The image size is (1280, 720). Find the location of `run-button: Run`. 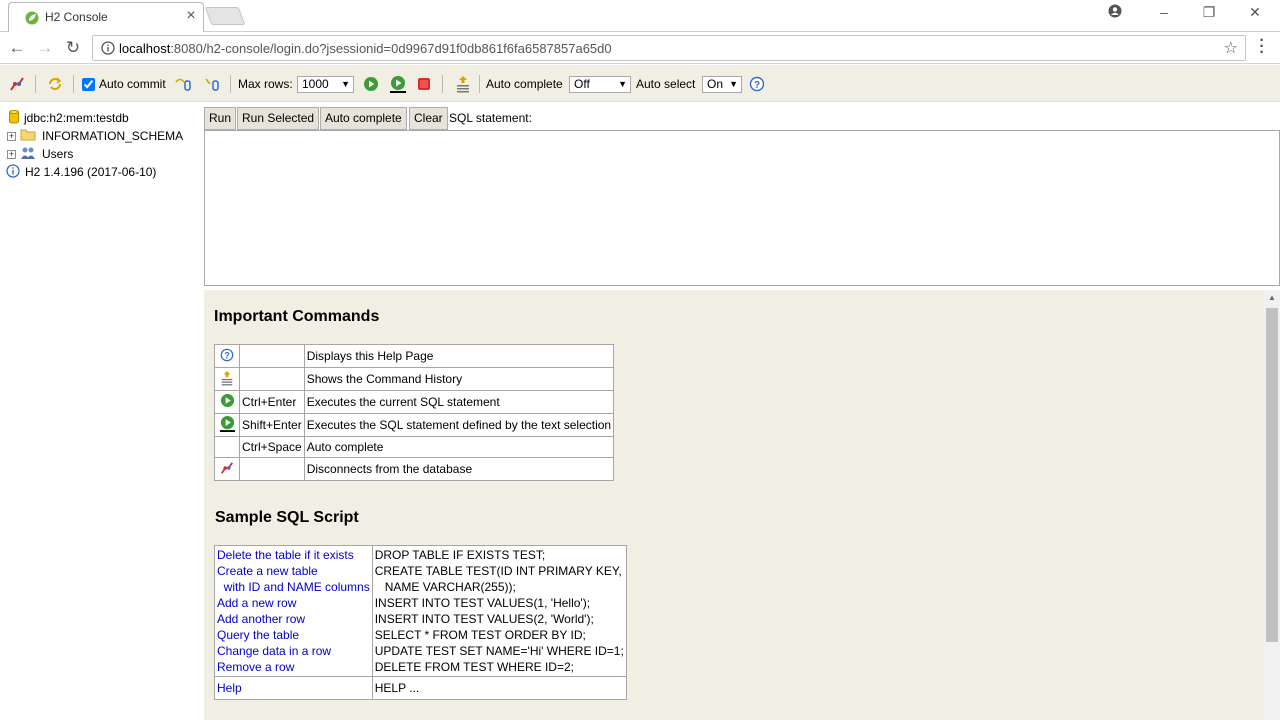

run-button: Run is located at coordinates (220, 118).